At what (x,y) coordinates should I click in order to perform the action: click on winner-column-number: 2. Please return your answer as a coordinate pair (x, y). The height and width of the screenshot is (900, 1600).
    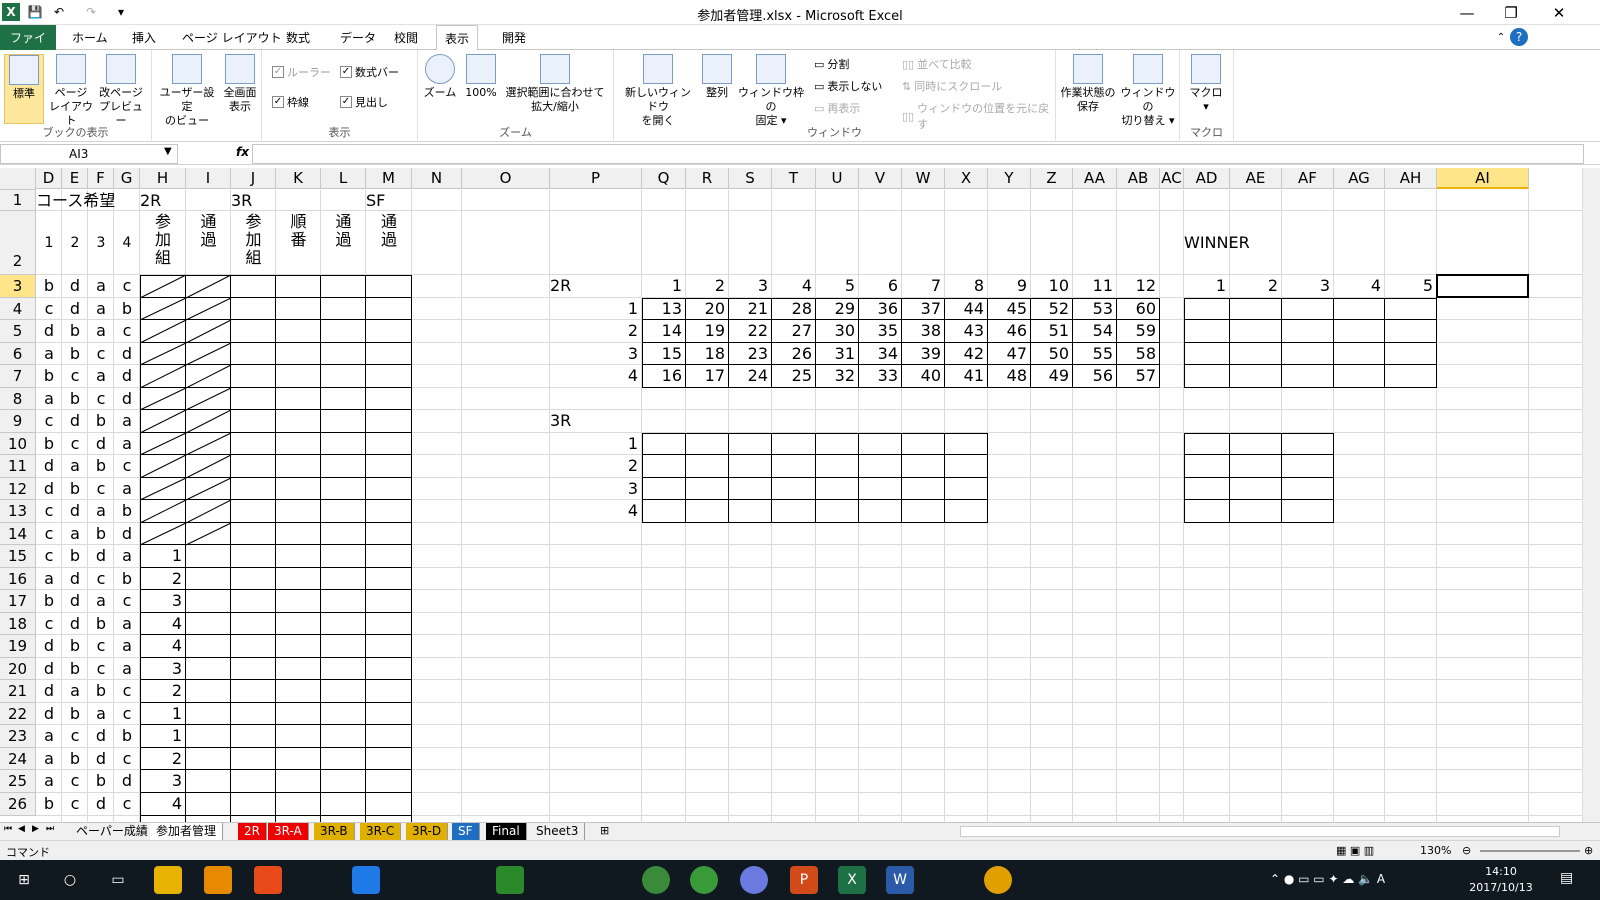
    Looking at the image, I should click on (1256, 286).